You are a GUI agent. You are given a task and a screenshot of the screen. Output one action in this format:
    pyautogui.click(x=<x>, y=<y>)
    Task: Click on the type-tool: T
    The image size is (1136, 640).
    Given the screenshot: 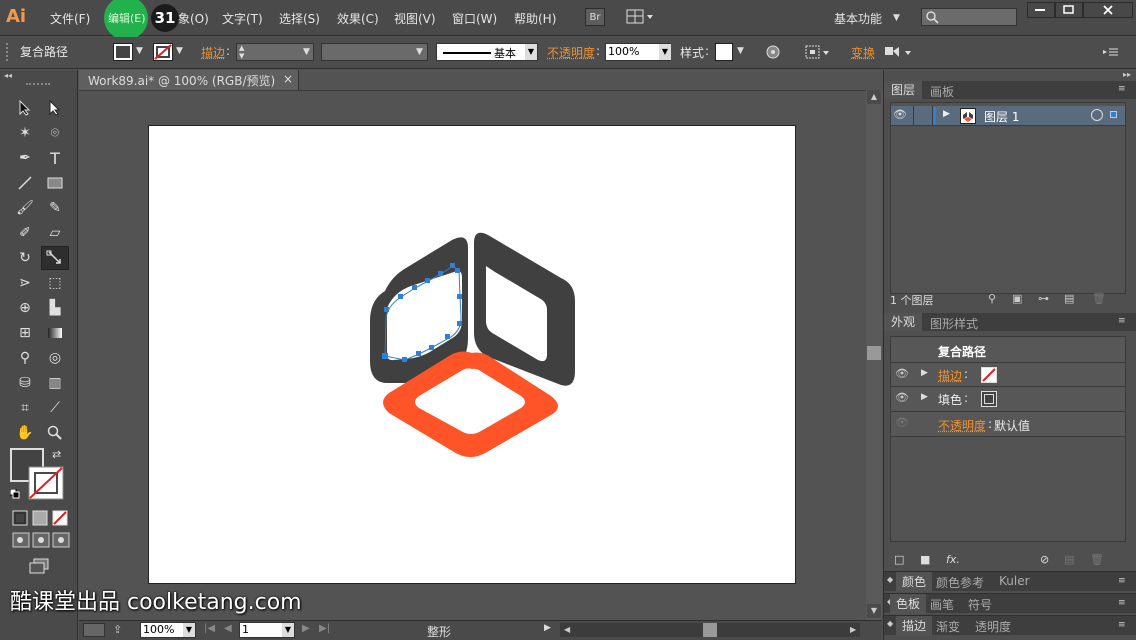 What is the action you would take?
    pyautogui.click(x=55, y=158)
    